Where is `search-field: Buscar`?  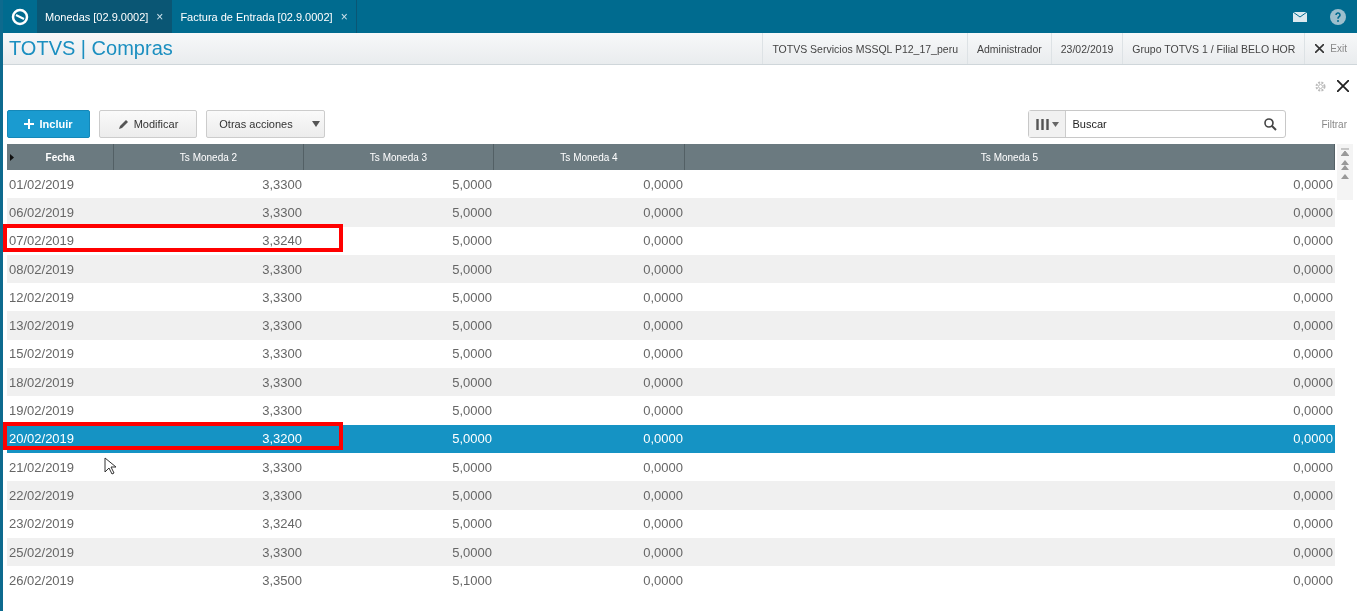 search-field: Buscar is located at coordinates (1157, 124).